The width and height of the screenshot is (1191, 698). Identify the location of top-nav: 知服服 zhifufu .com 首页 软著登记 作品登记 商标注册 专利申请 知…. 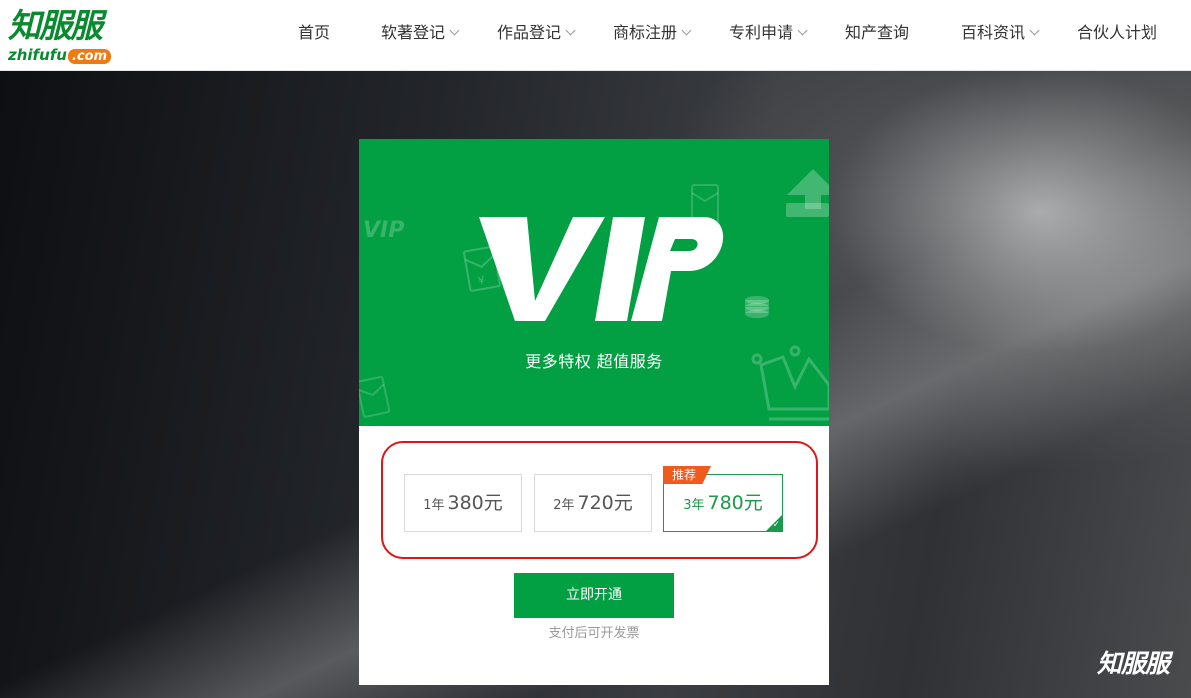
(595, 35).